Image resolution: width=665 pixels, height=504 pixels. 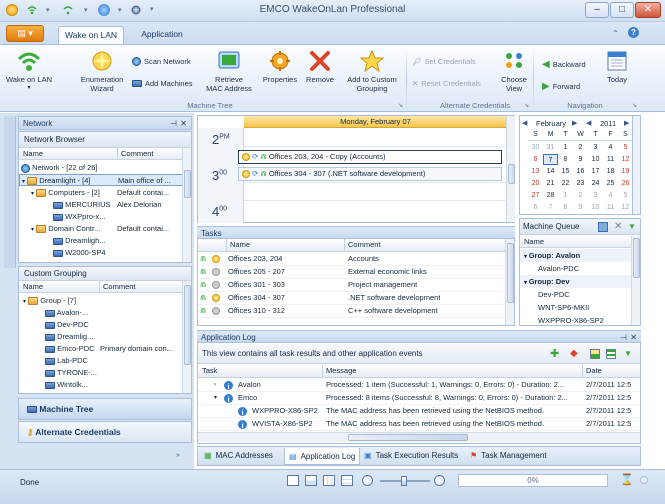 I want to click on tab-application: Application, so click(x=162, y=35).